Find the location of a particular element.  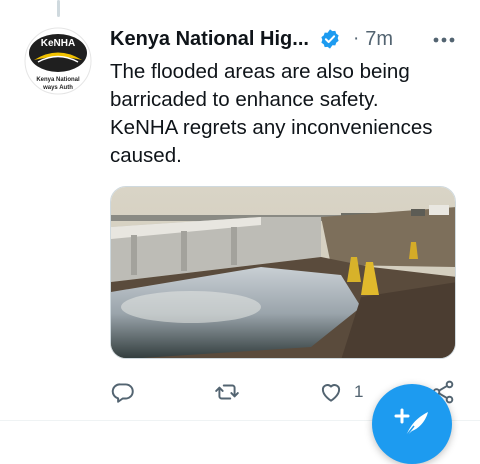

tweet-text-line: caused. is located at coordinates (146, 155).